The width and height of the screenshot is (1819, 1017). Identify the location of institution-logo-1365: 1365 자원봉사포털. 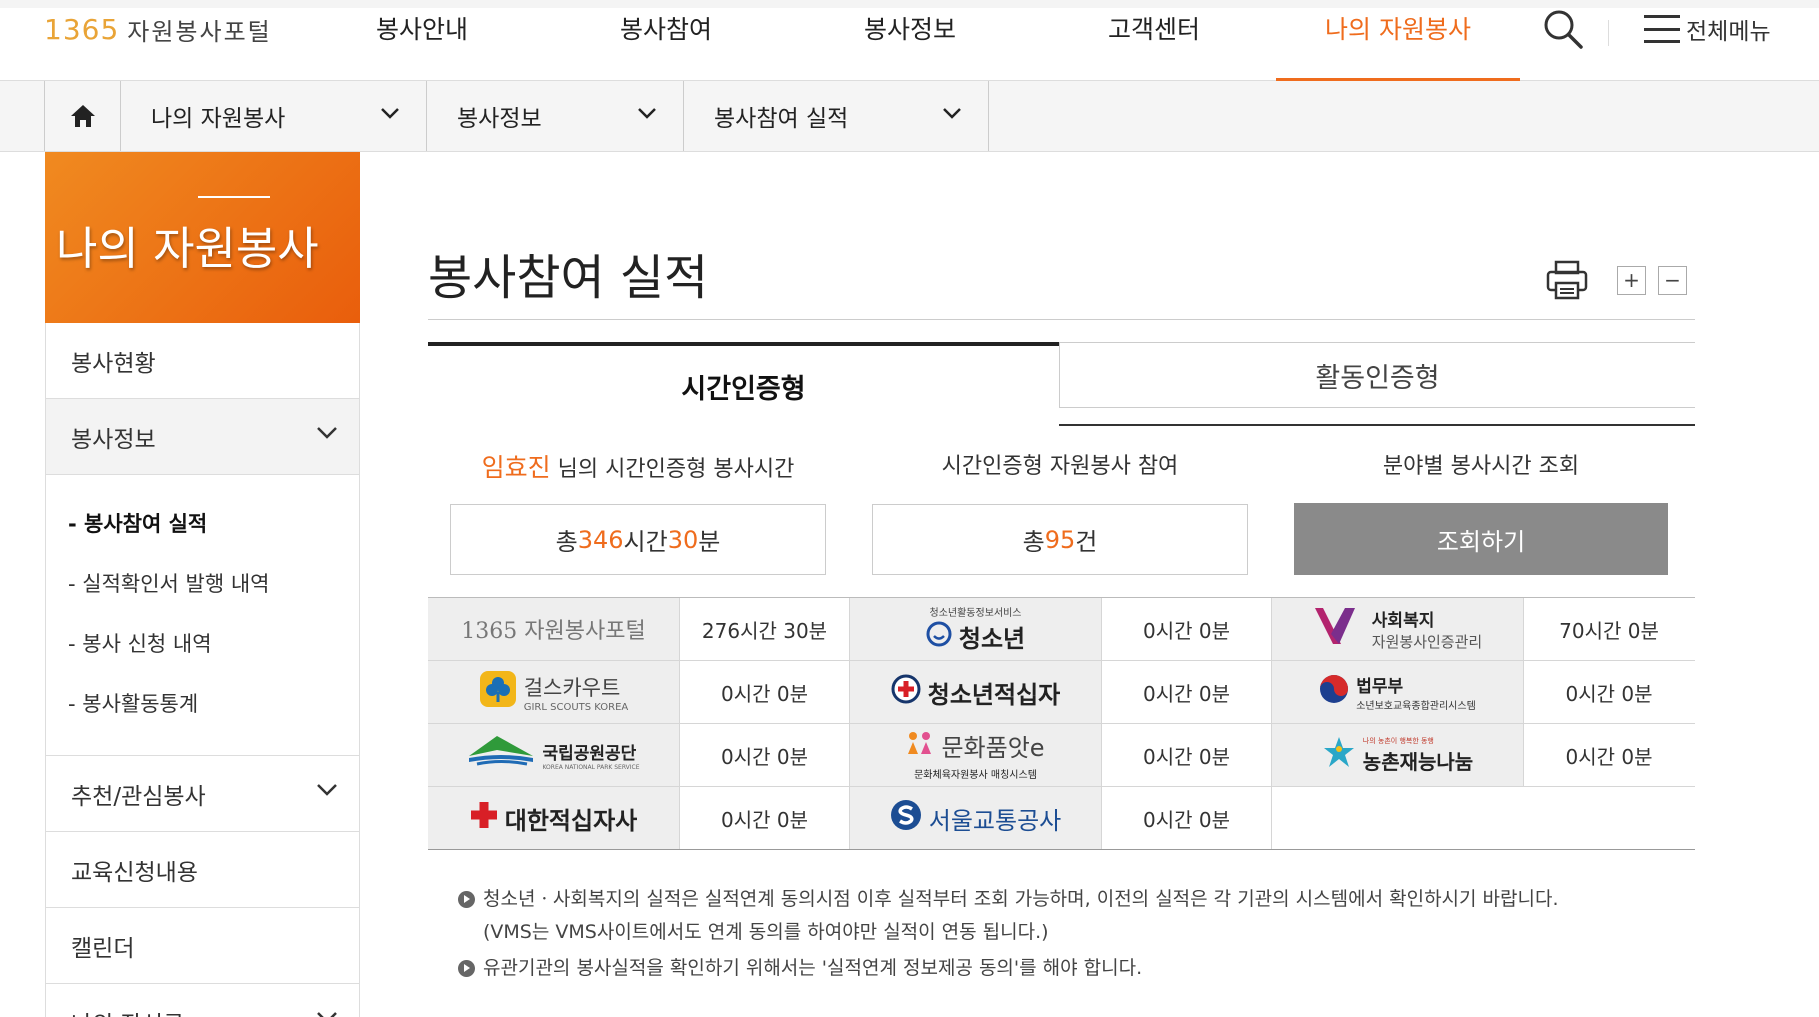
(554, 629).